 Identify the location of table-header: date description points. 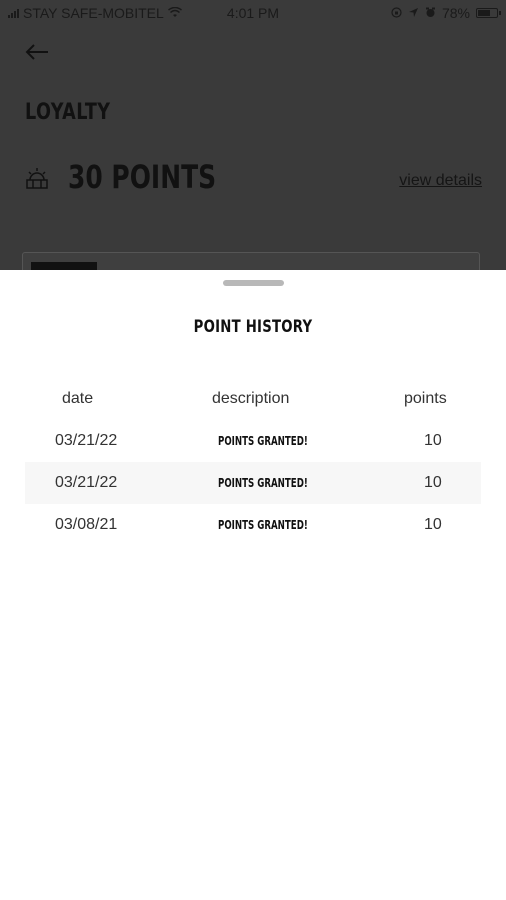
(253, 399).